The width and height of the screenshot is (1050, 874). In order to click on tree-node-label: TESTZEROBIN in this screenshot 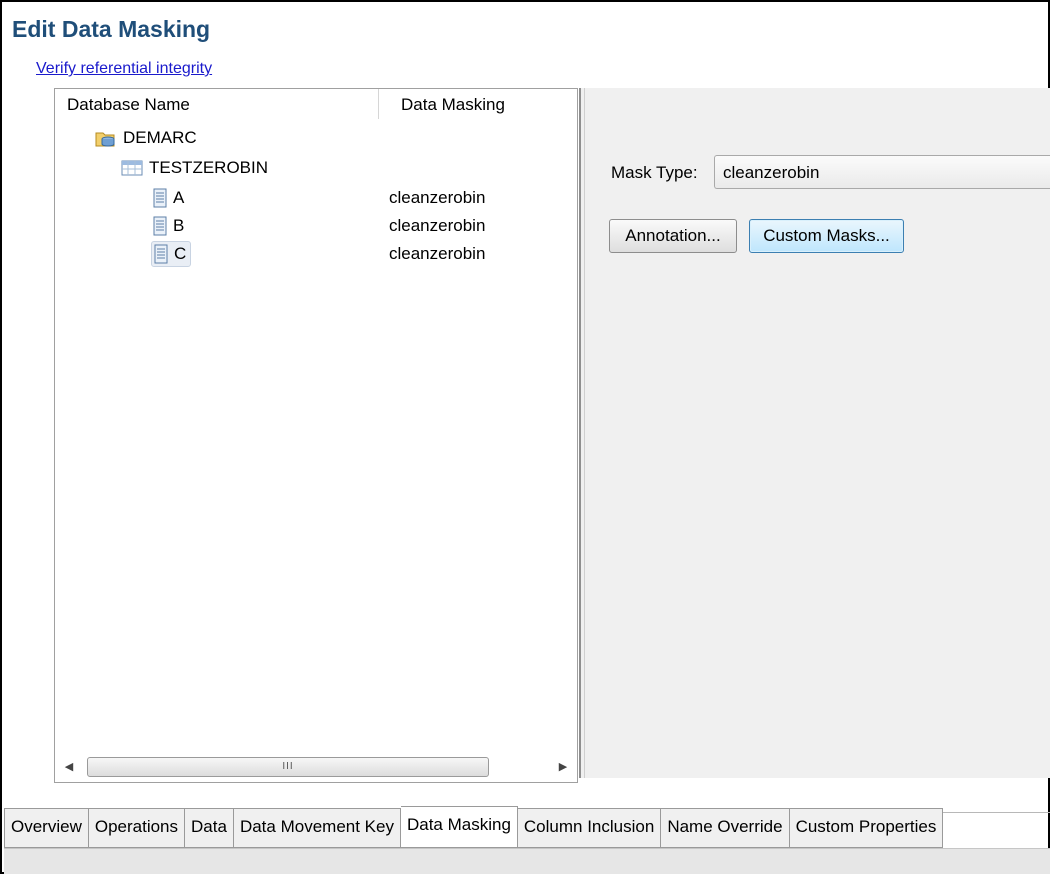, I will do `click(209, 167)`.